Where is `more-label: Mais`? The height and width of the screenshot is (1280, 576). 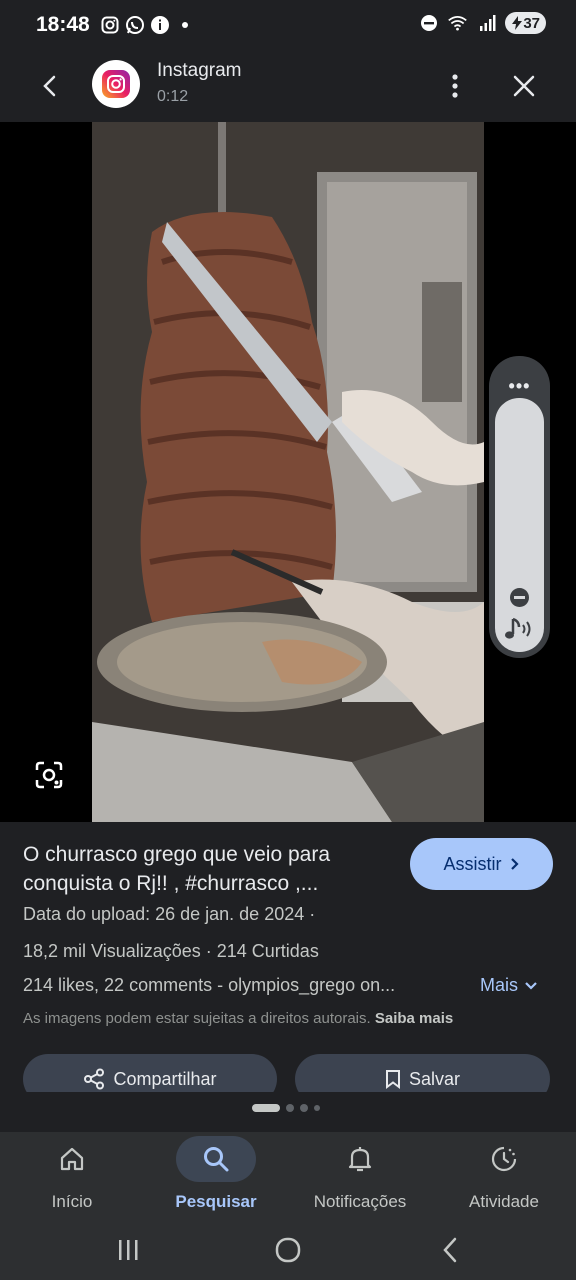
more-label: Mais is located at coordinates (499, 985).